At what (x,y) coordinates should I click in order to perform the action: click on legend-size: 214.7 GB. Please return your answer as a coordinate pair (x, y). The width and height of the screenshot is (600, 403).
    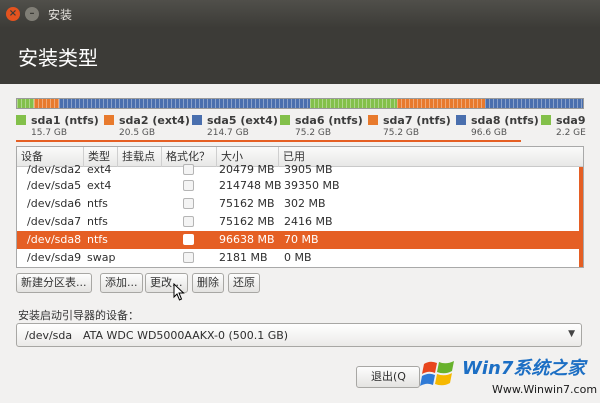
    Looking at the image, I should click on (228, 133).